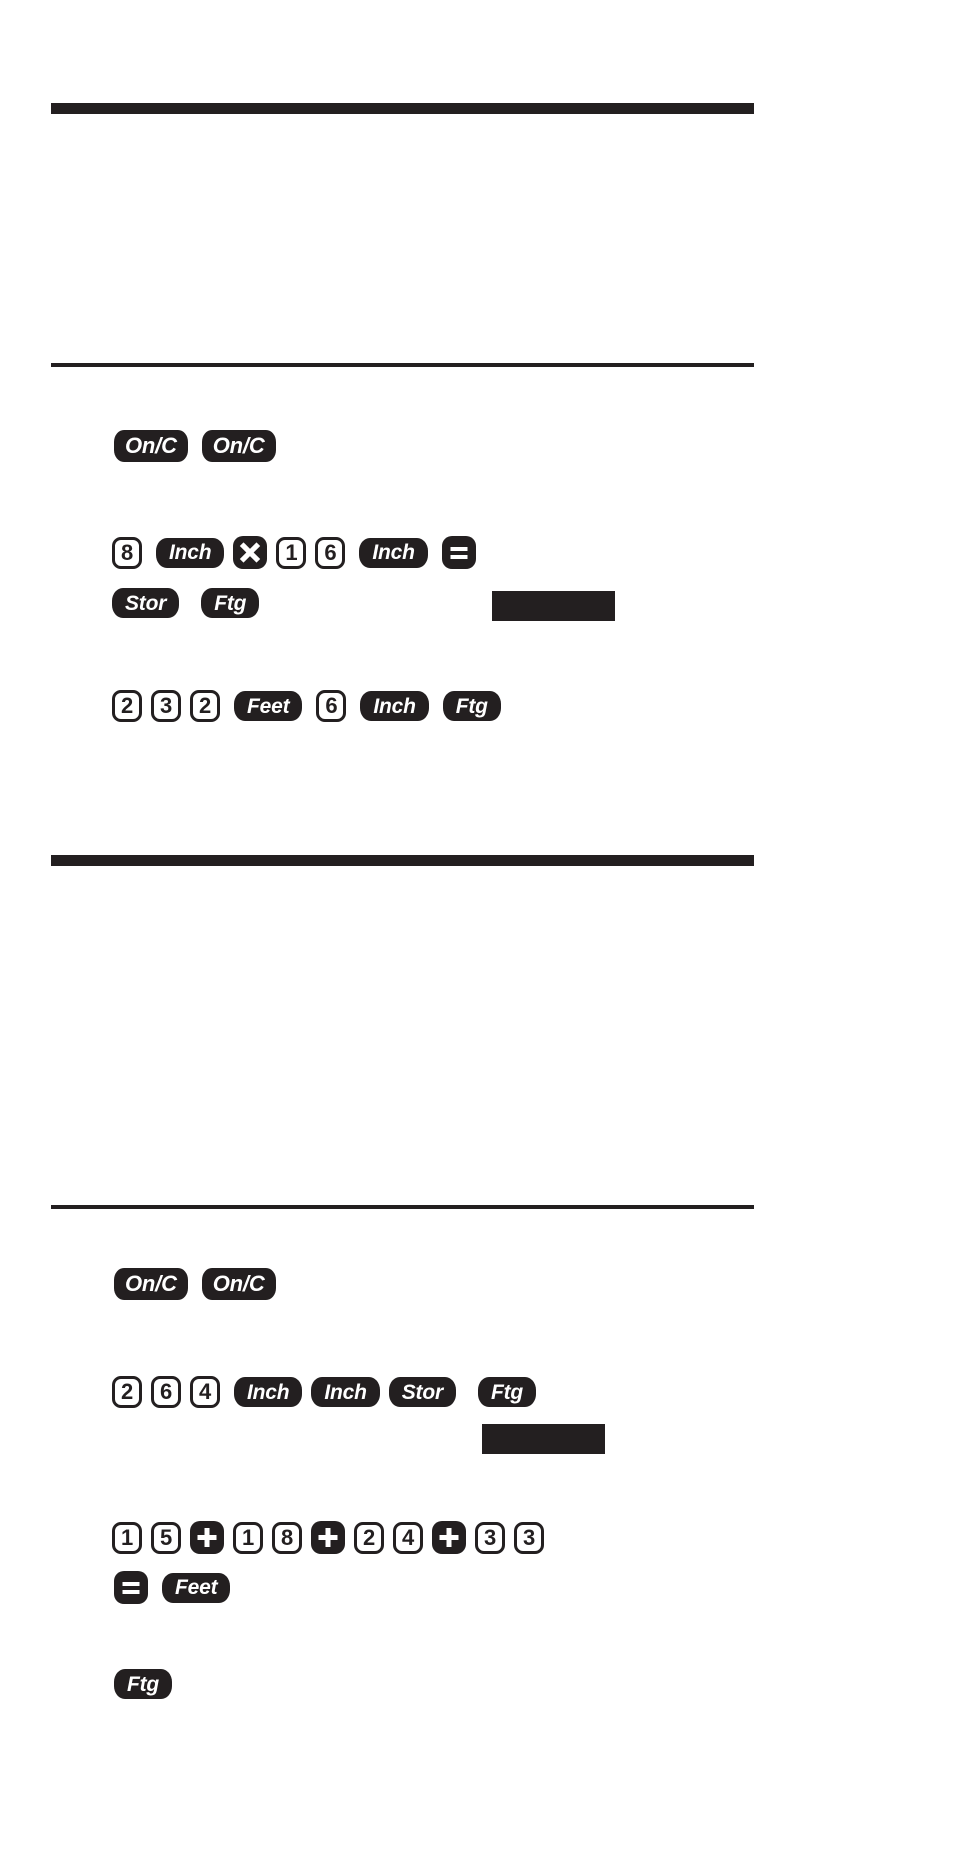  Describe the element at coordinates (402, 1032) in the screenshot. I see `section2-heading-area` at that location.